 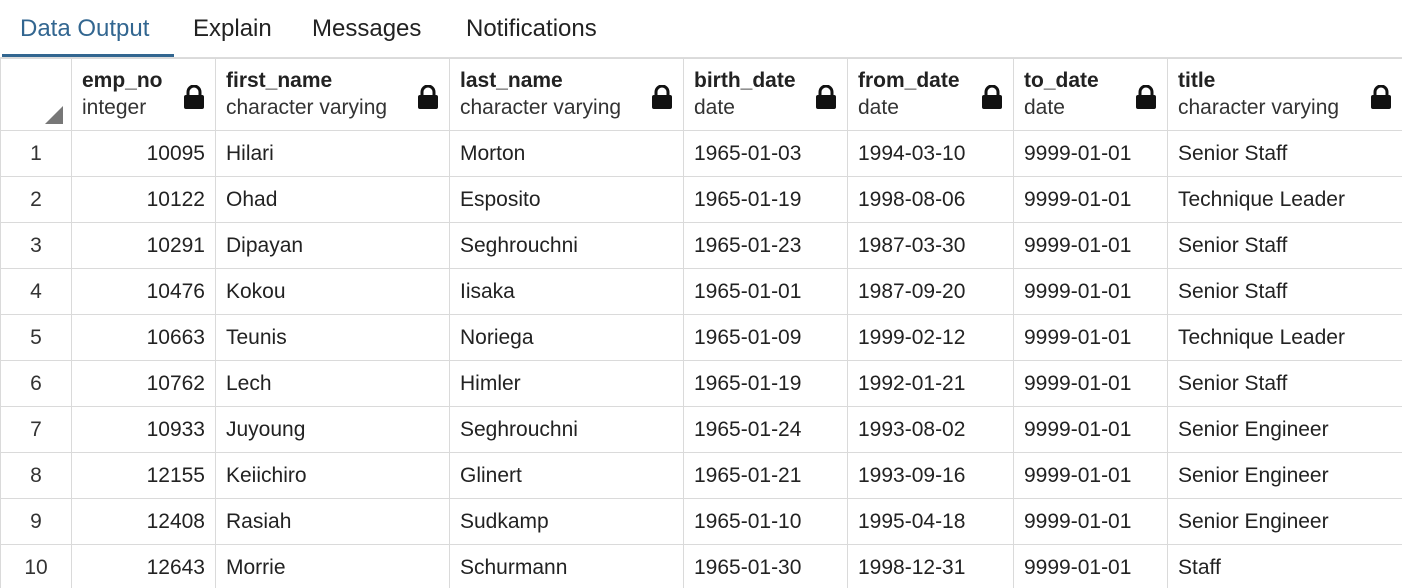 What do you see at coordinates (36, 245) in the screenshot?
I see `row-number: 3` at bounding box center [36, 245].